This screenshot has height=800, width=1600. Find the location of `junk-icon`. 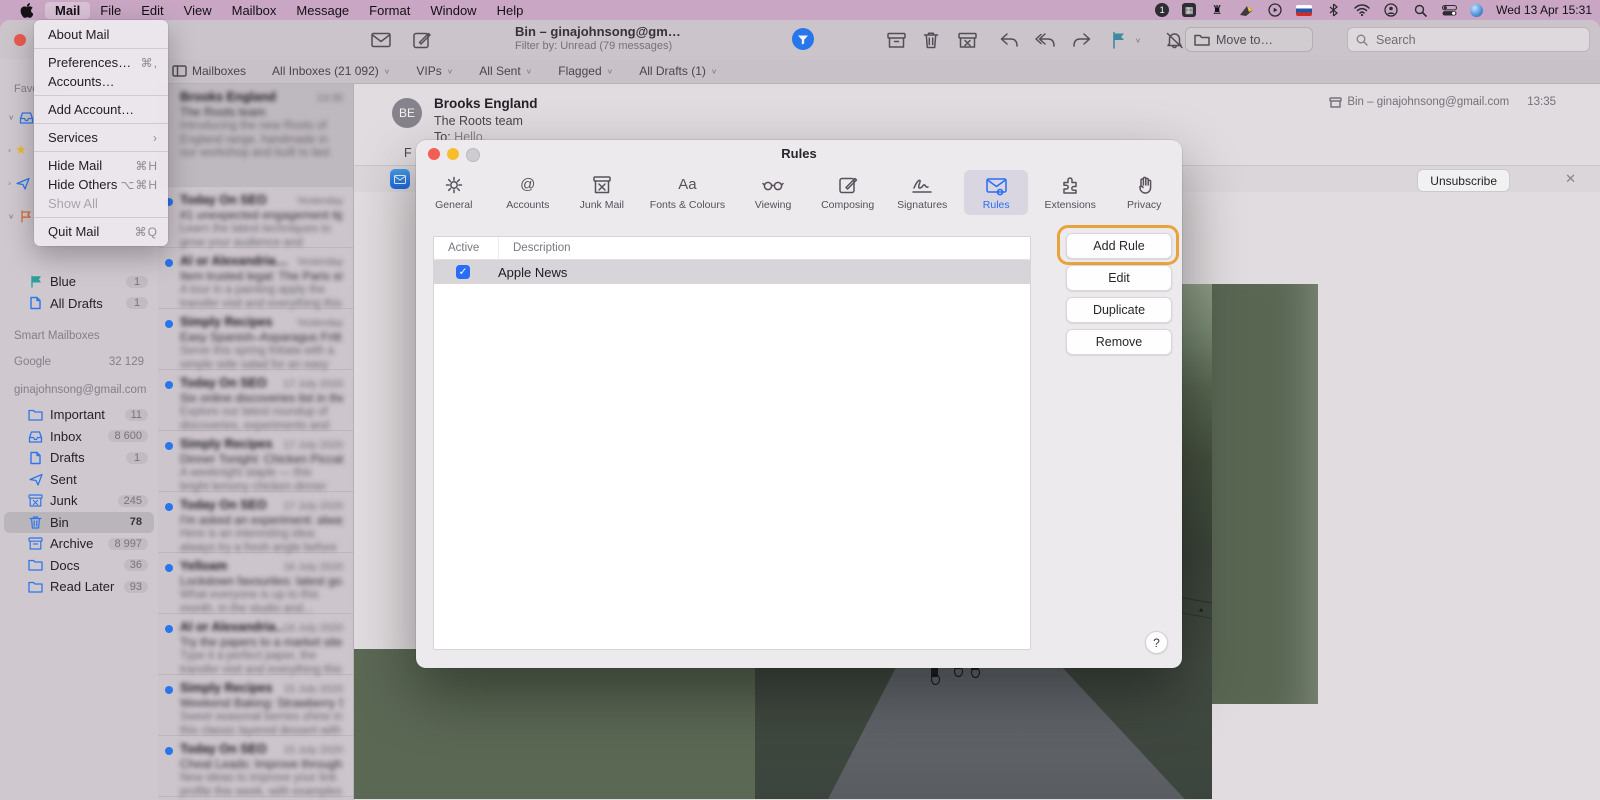

junk-icon is located at coordinates (967, 40).